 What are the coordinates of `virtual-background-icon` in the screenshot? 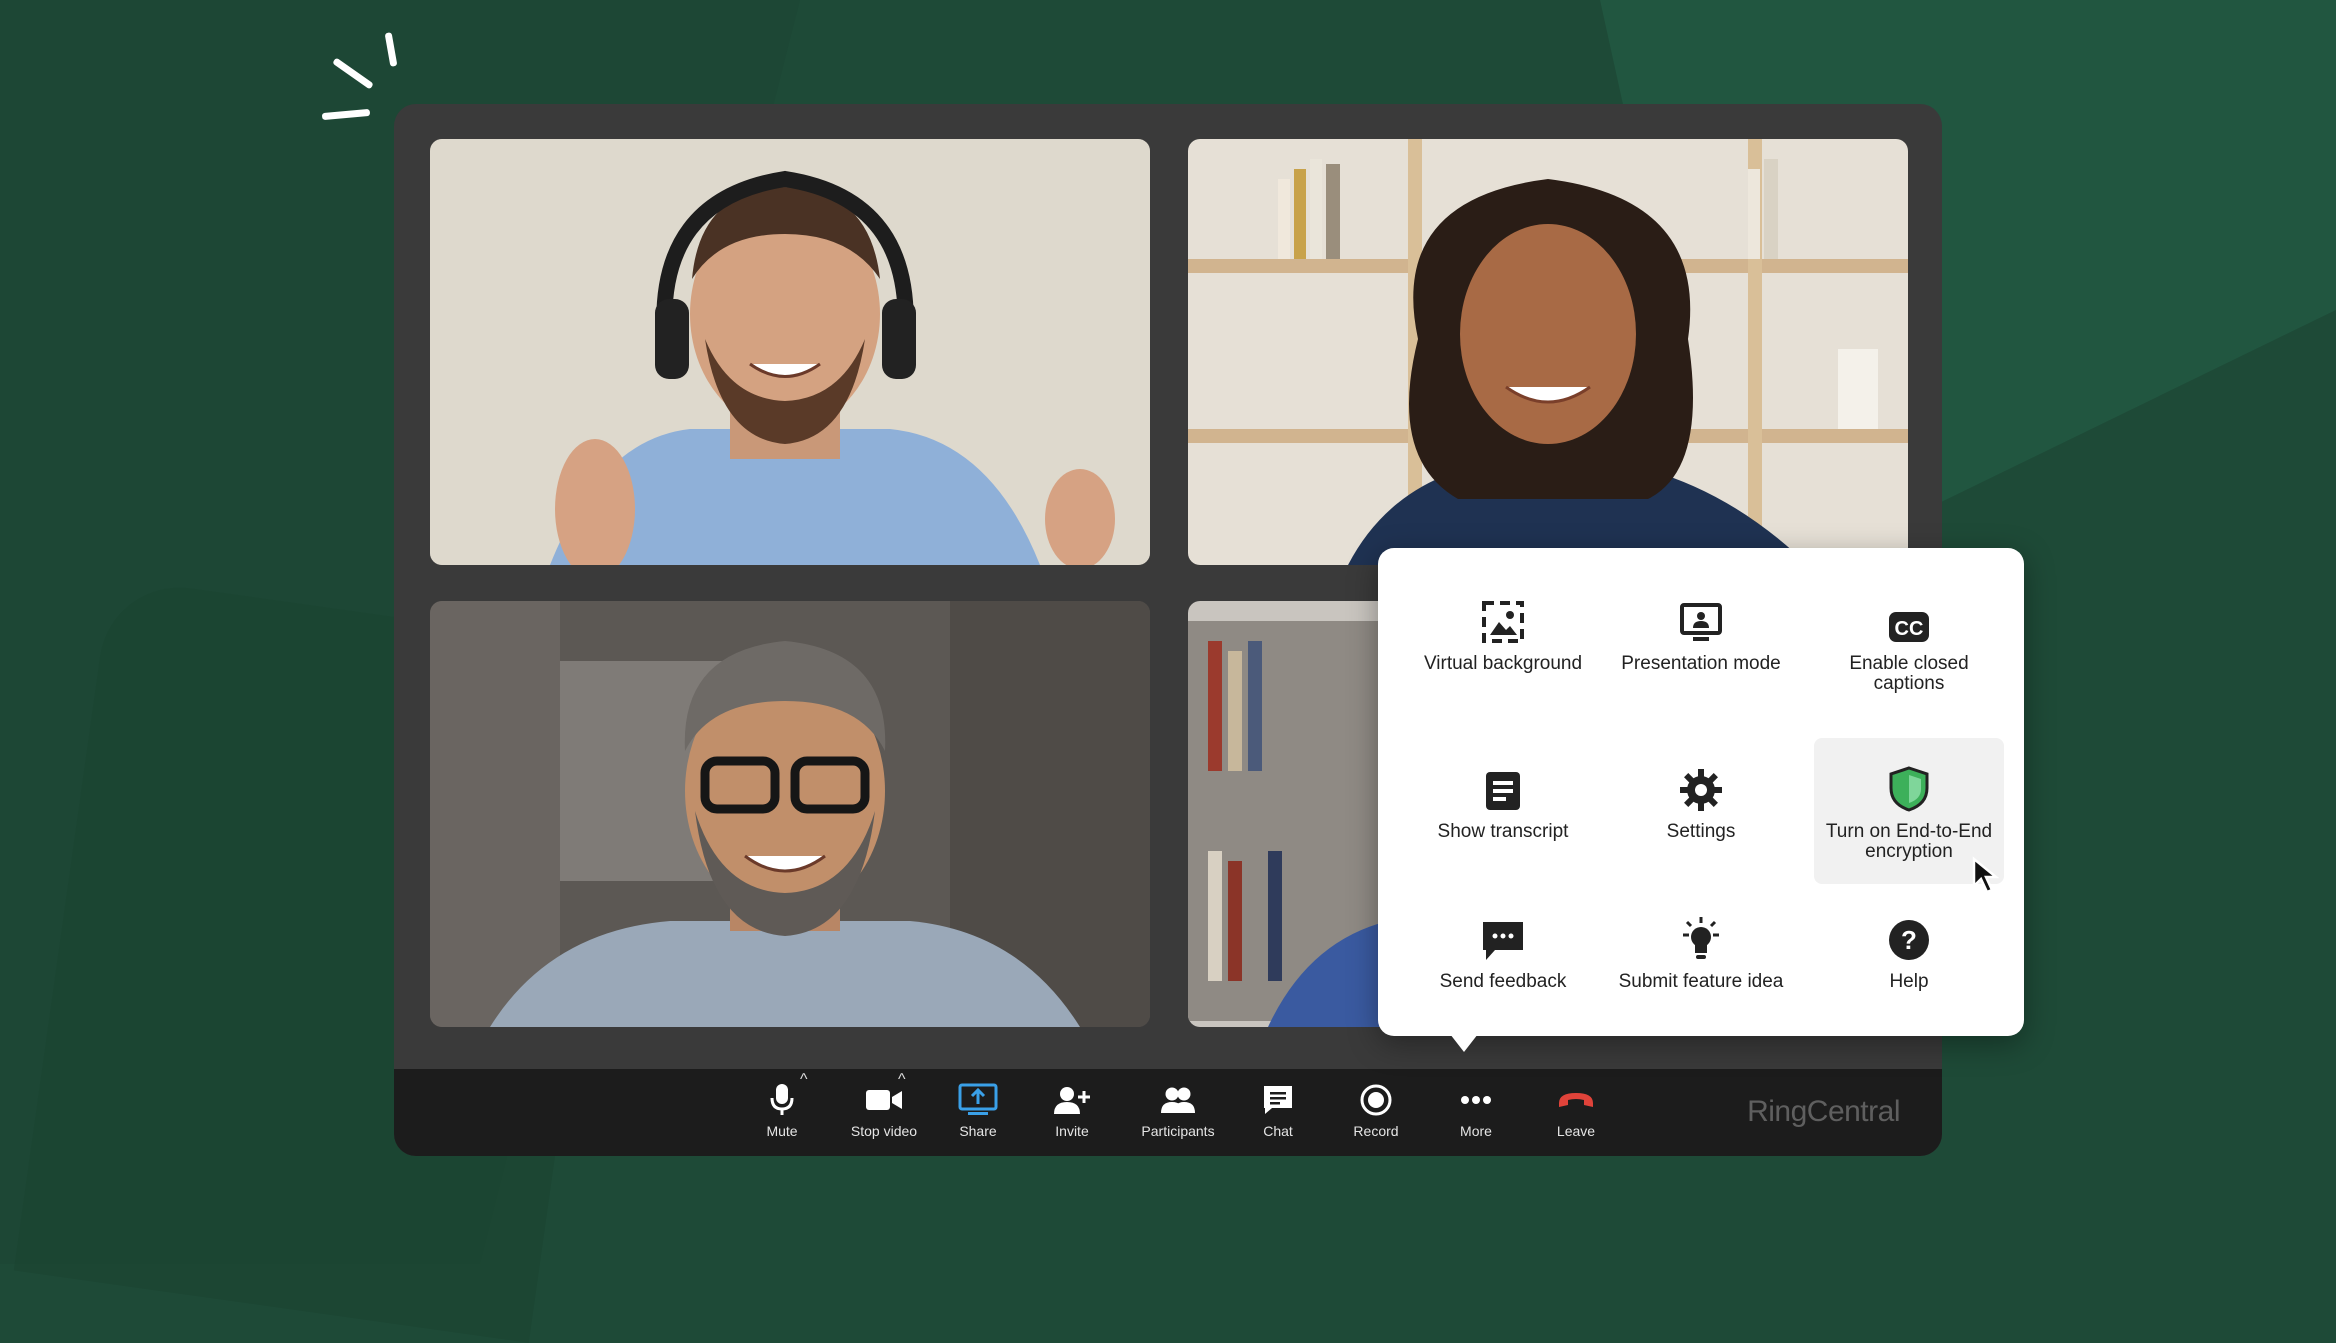 It's located at (1503, 614).